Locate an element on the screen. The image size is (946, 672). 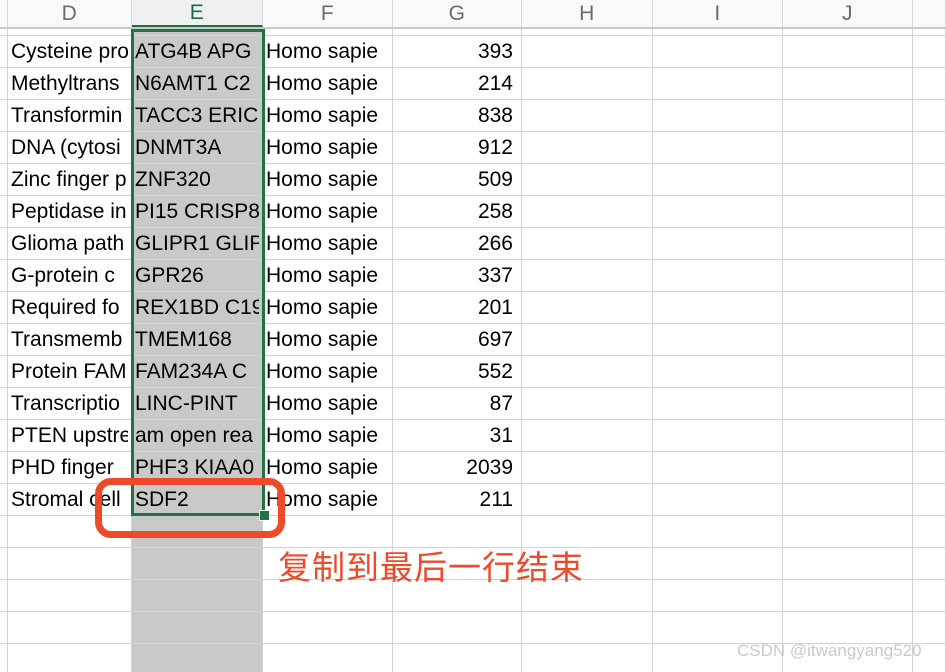
table-row: Cysteine pro ATG4B APG Homo sapie 393 is located at coordinates (473, 52).